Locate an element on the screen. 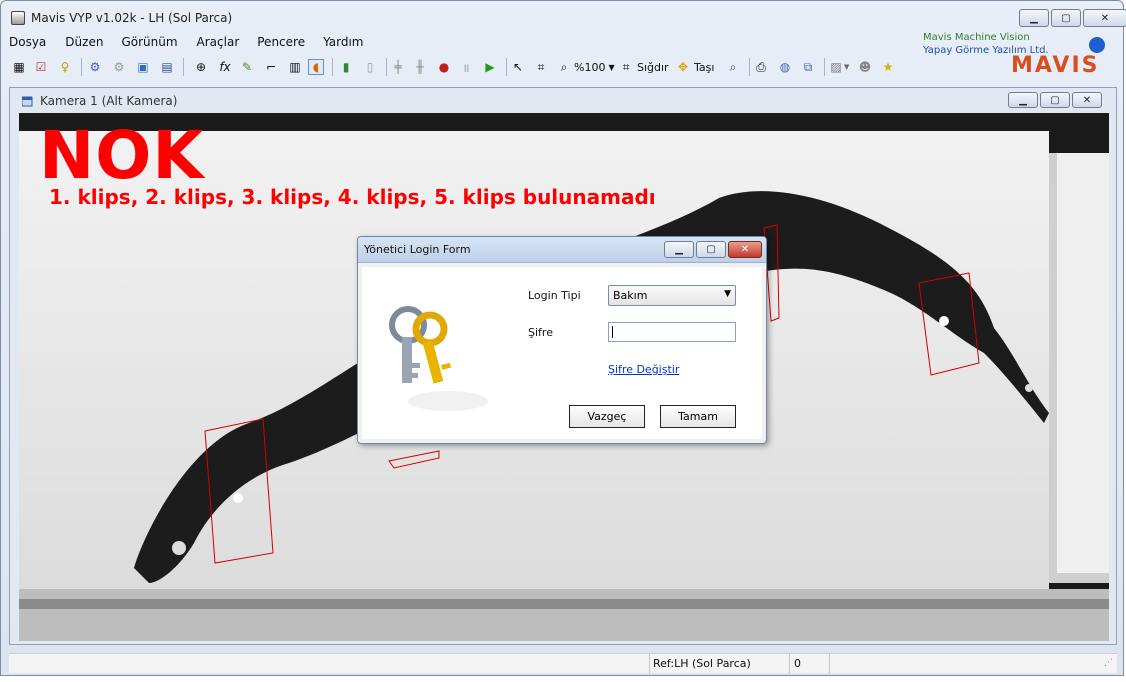  text-caret is located at coordinates (612, 332).